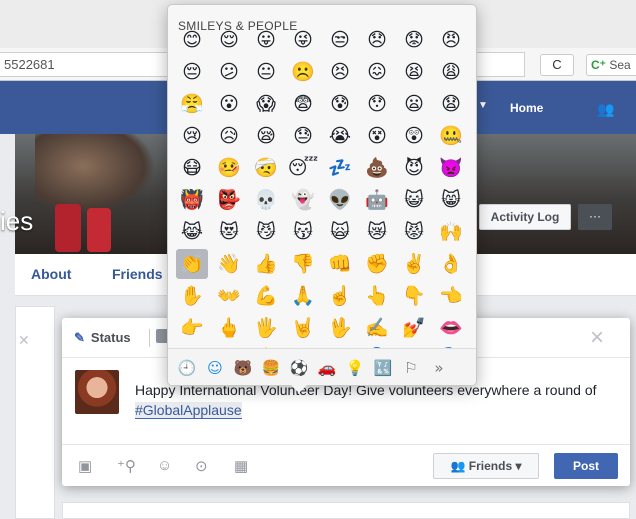 This screenshot has width=636, height=519. Describe the element at coordinates (102, 338) in the screenshot. I see `tab-status: ✎ Status` at that location.